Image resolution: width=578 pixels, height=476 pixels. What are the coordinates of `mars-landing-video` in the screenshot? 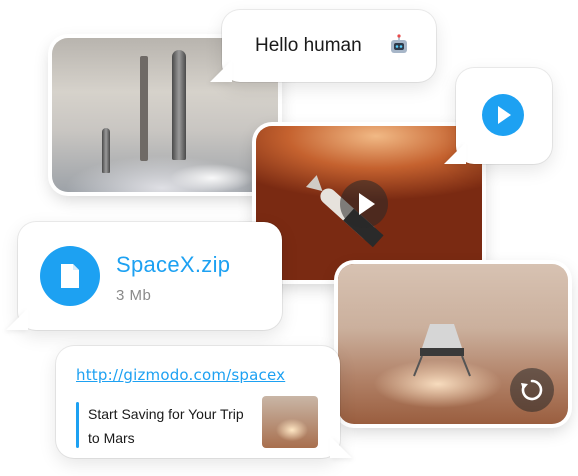 It's located at (453, 344).